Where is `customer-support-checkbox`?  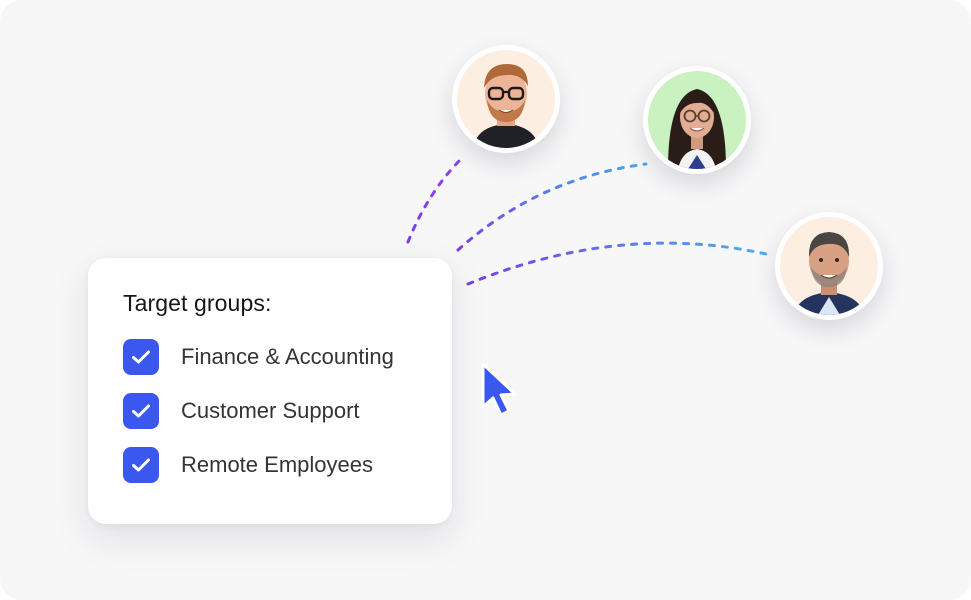
customer-support-checkbox is located at coordinates (141, 411).